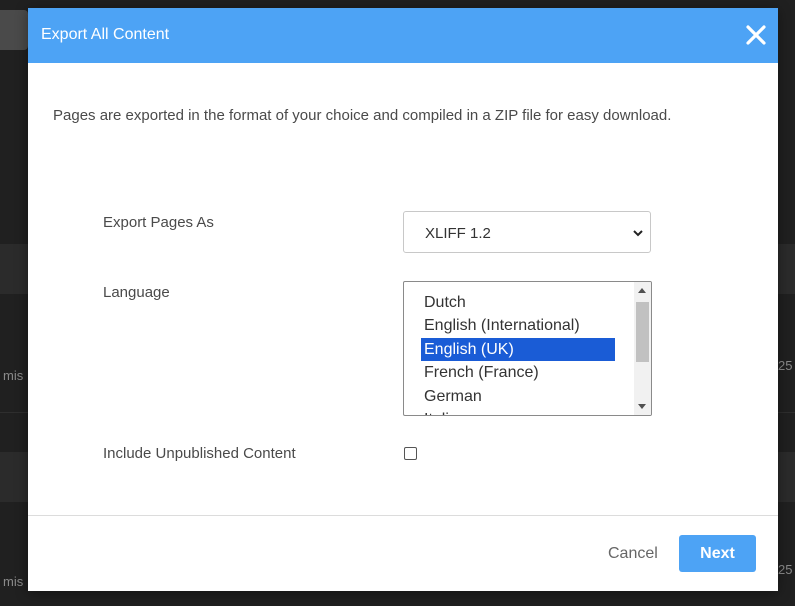 This screenshot has width=795, height=606. I want to click on modal-header: Export All Content, so click(403, 35).